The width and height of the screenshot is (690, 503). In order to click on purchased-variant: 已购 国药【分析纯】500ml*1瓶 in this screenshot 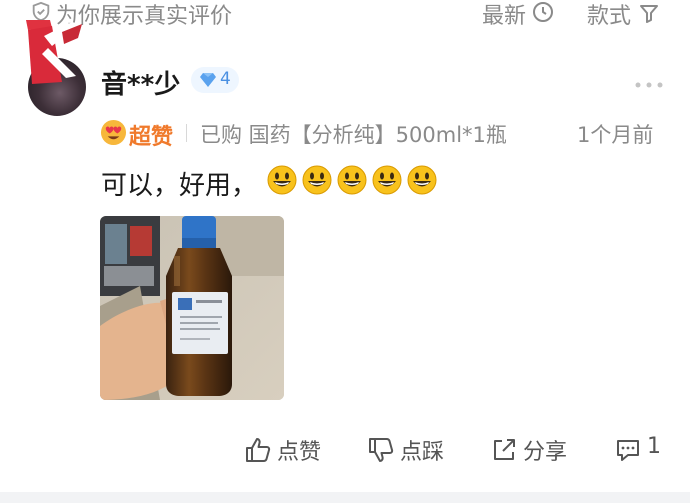, I will do `click(353, 135)`.